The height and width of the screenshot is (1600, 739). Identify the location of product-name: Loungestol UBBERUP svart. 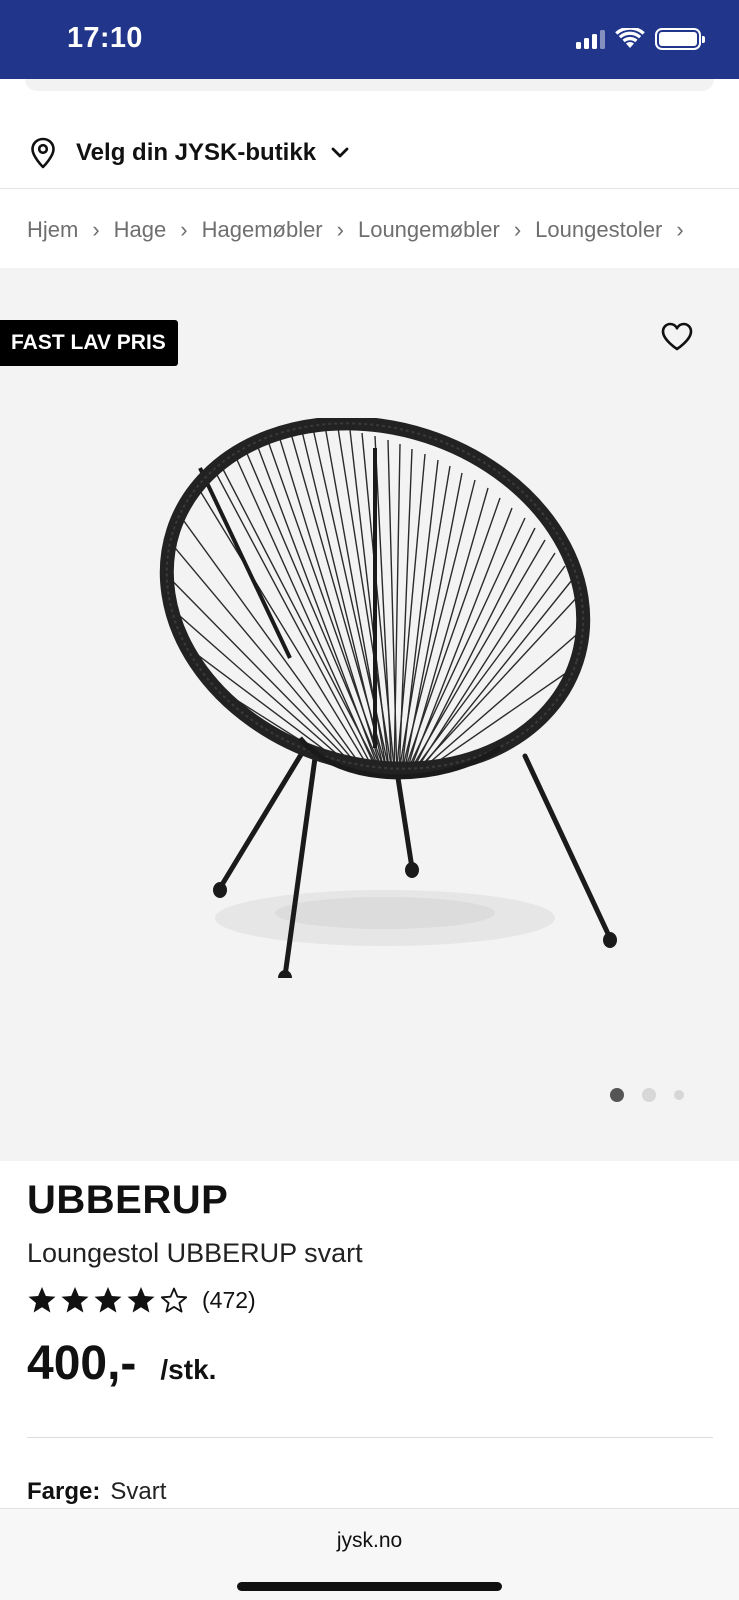
(195, 1253).